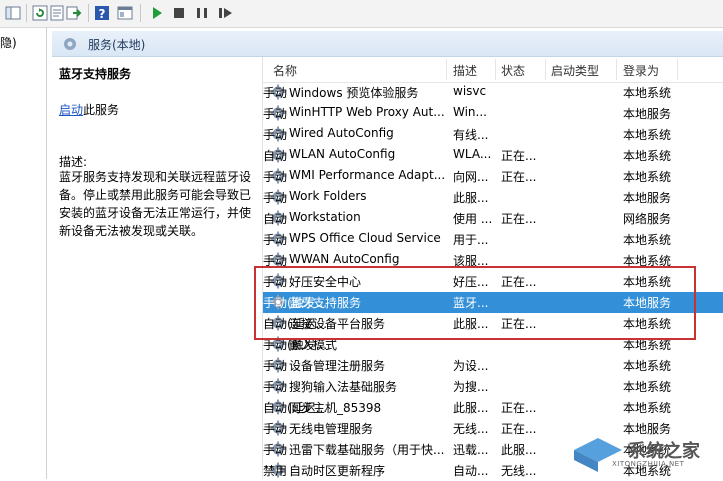  Describe the element at coordinates (23, 253) in the screenshot. I see `console-tree: 隐)` at that location.